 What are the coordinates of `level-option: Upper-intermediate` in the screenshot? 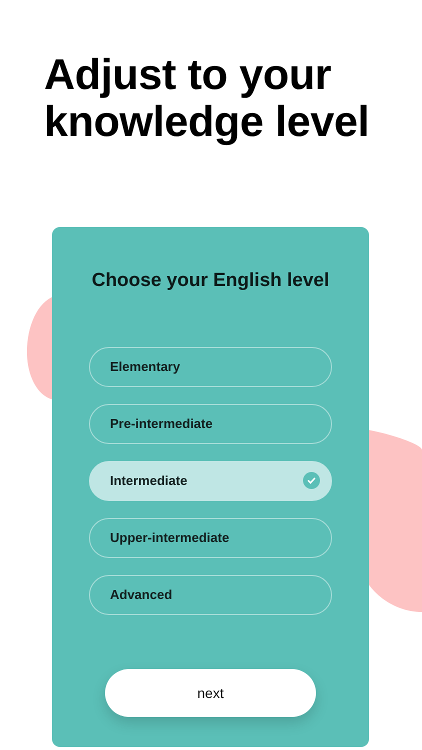 It's located at (210, 538).